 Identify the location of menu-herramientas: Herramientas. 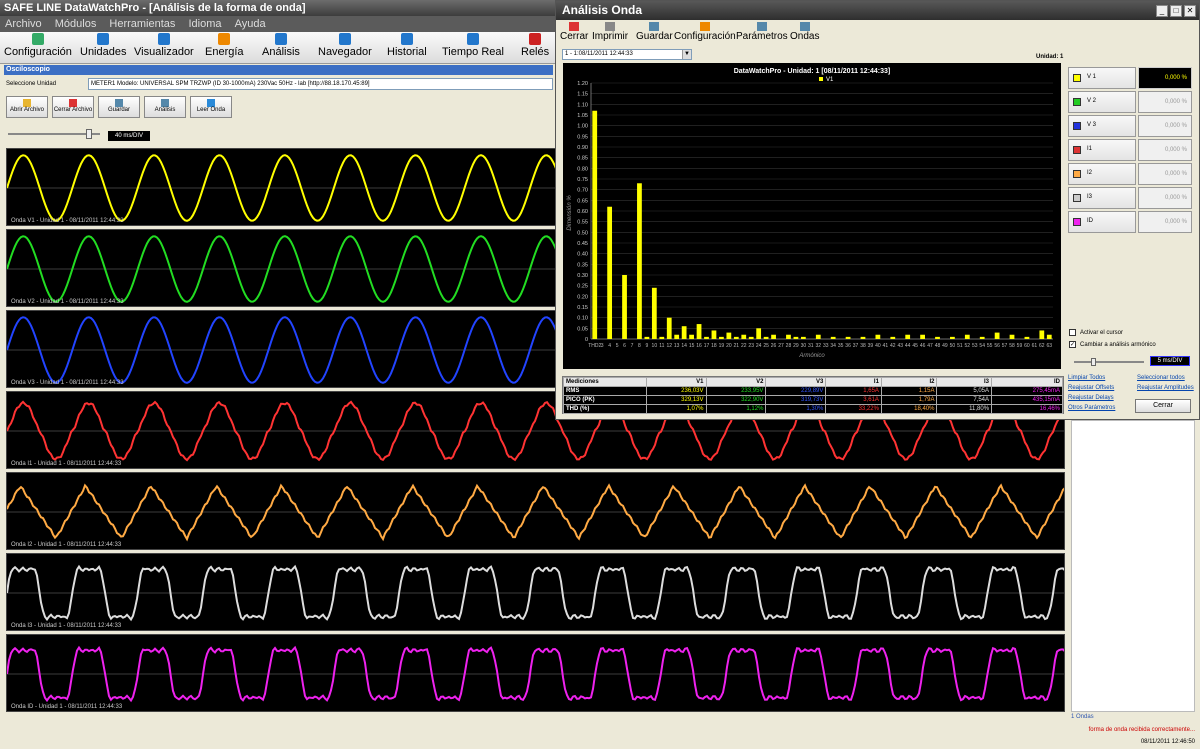
(142, 24).